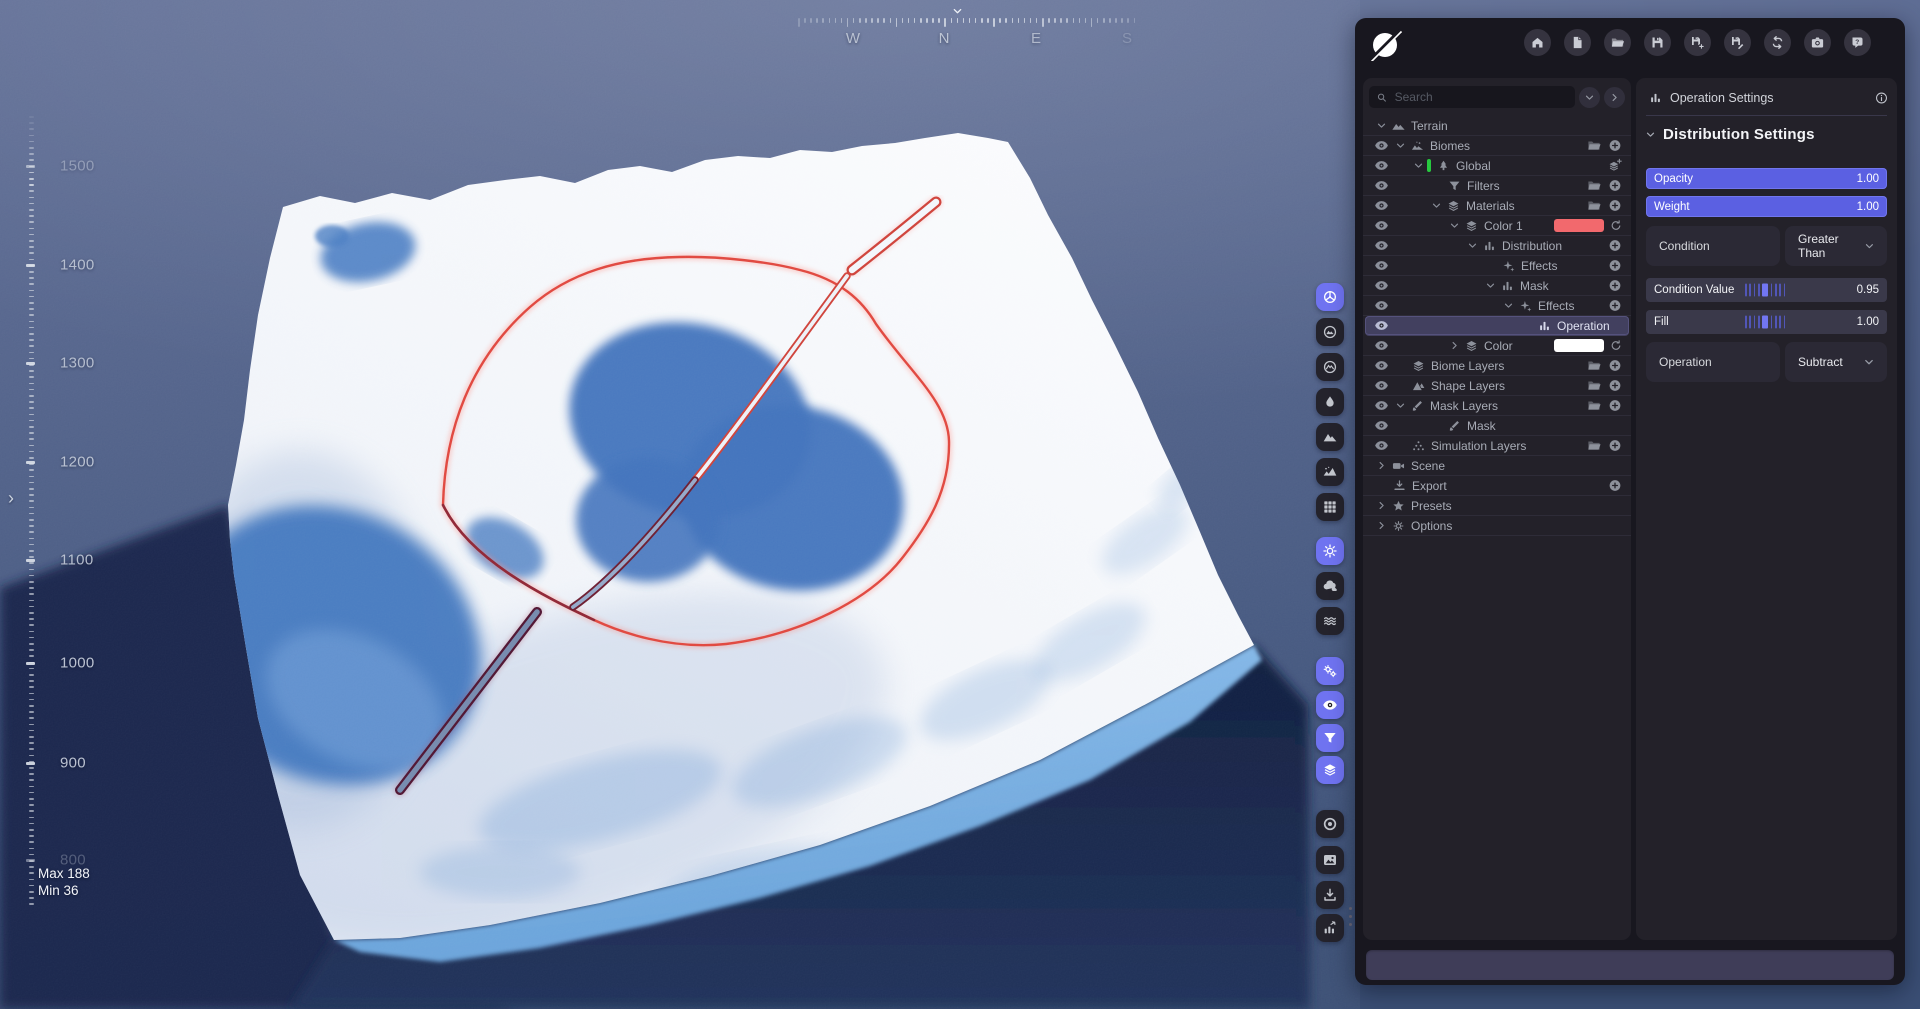 Image resolution: width=1920 pixels, height=1009 pixels. Describe the element at coordinates (1630, 965) in the screenshot. I see `status-bar` at that location.